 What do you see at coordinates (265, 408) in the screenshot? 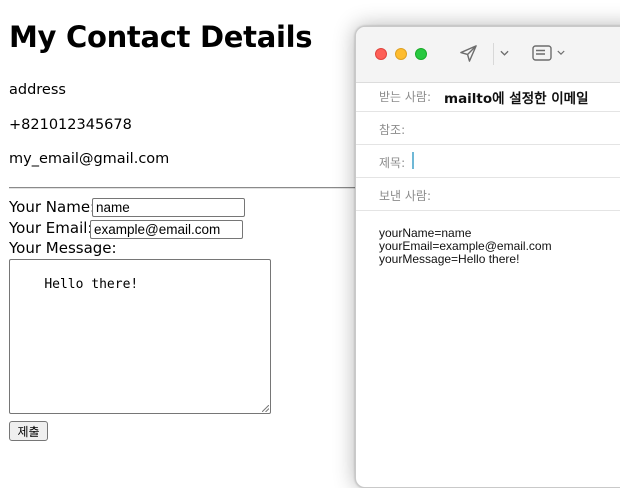
I see `resize-grip-icon` at bounding box center [265, 408].